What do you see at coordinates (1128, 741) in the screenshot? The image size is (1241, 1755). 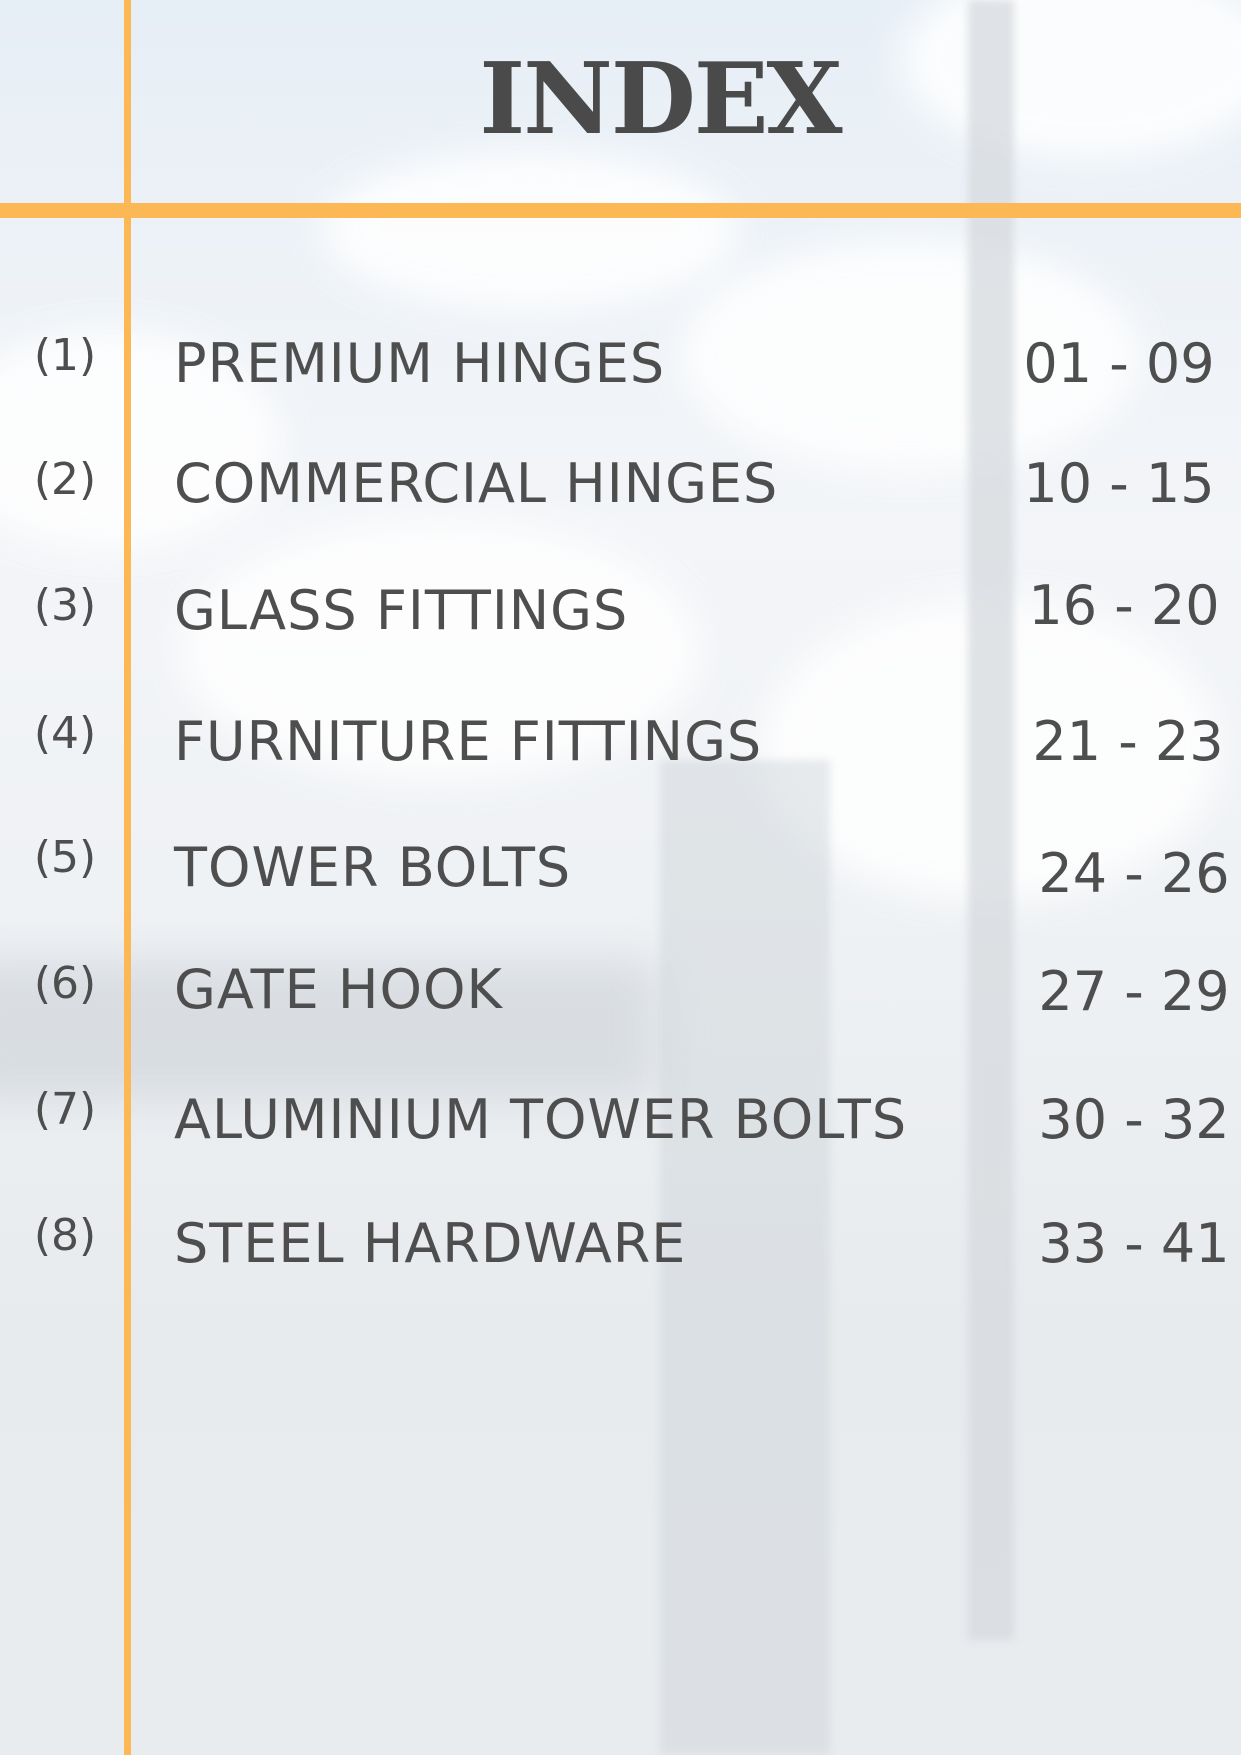 I see `entry-pages: 21 - 23` at bounding box center [1128, 741].